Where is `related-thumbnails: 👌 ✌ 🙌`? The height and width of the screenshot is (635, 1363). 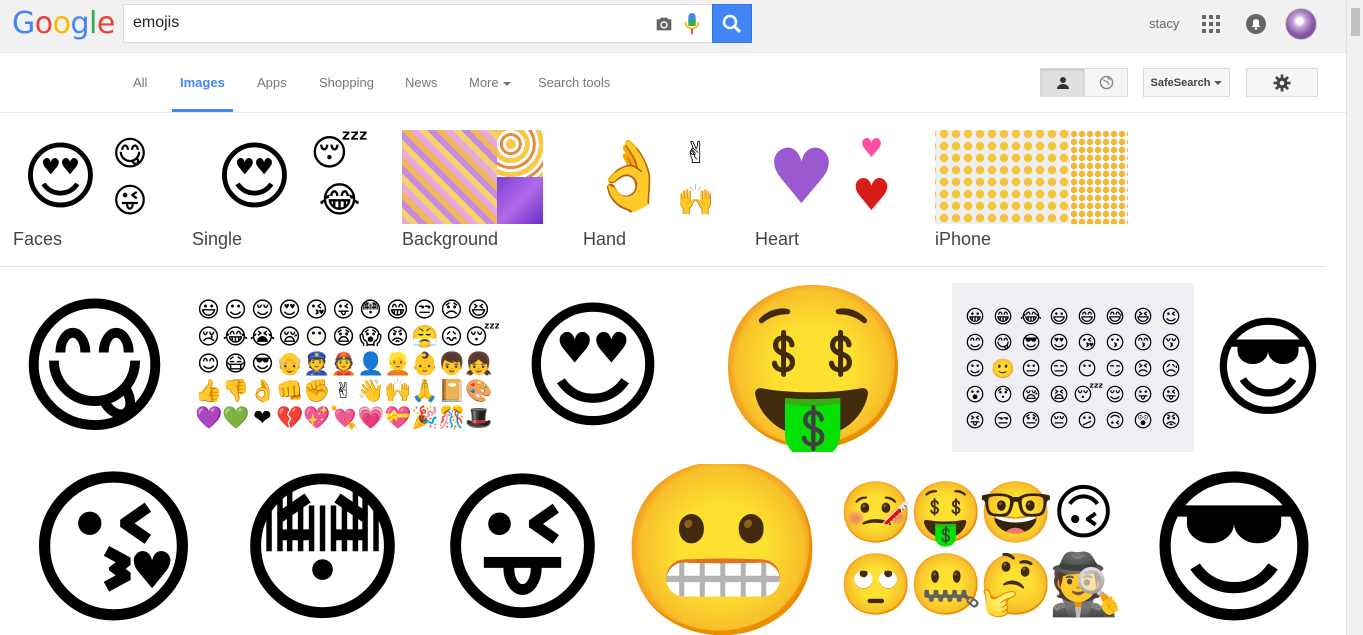
related-thumbnails: 👌 ✌ 🙌 is located at coordinates (649, 177).